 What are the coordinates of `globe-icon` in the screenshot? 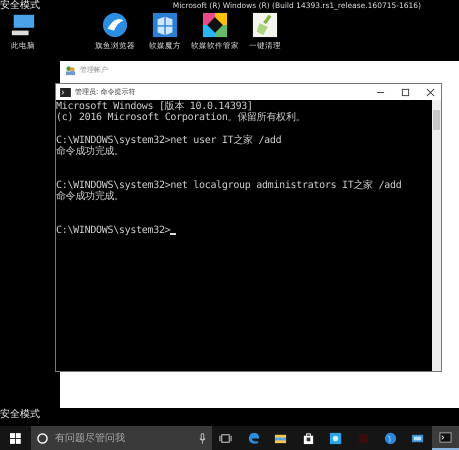 It's located at (390, 438).